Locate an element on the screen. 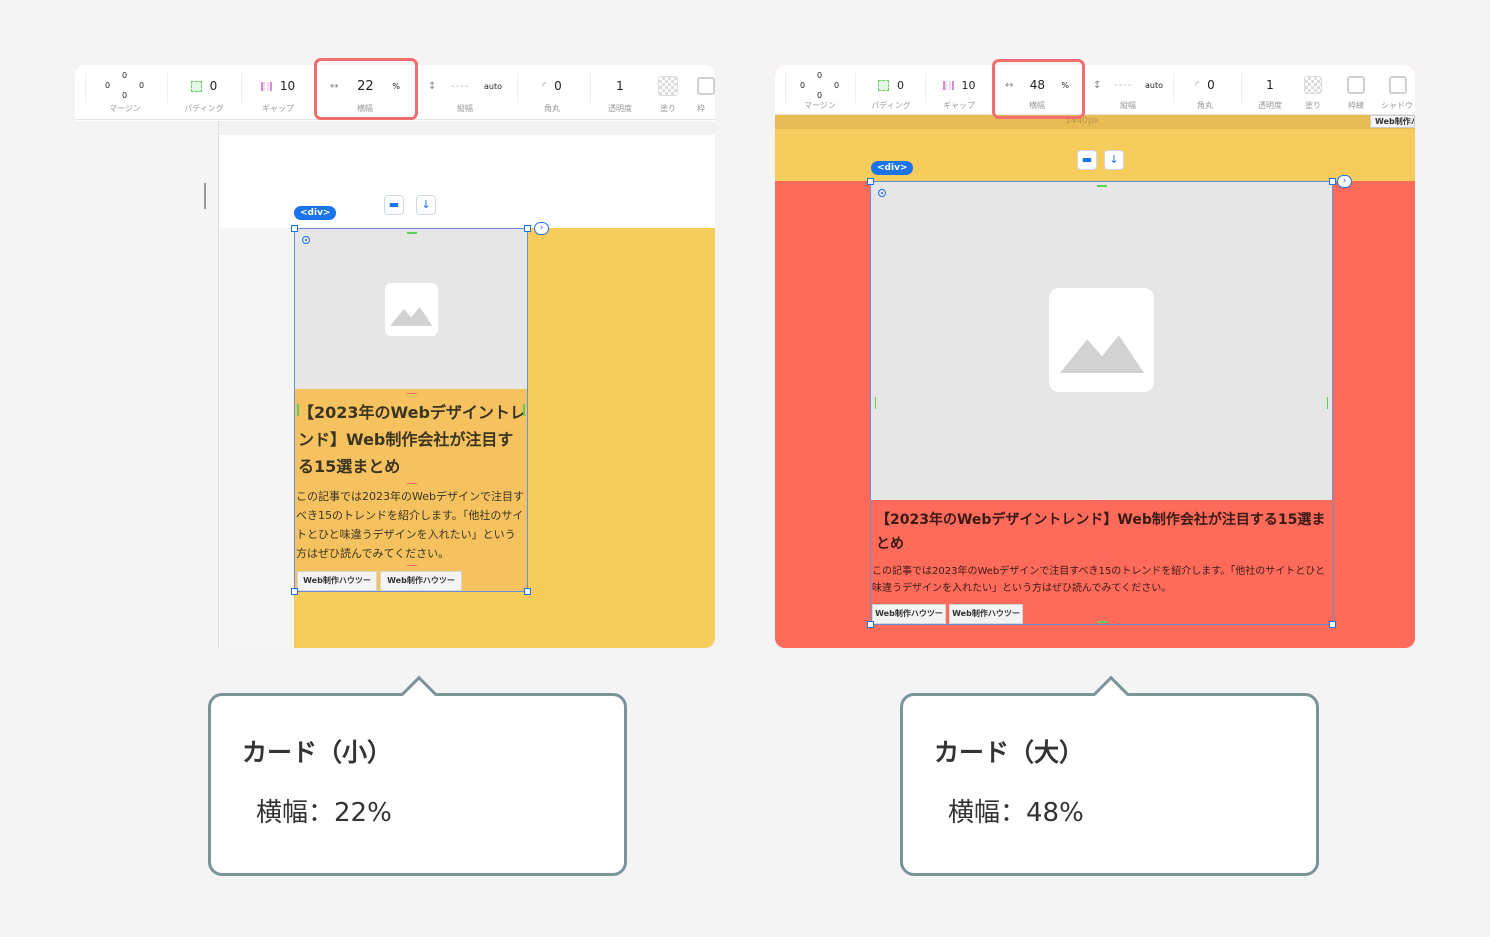  canvas-sidebar-area is located at coordinates (147, 384).